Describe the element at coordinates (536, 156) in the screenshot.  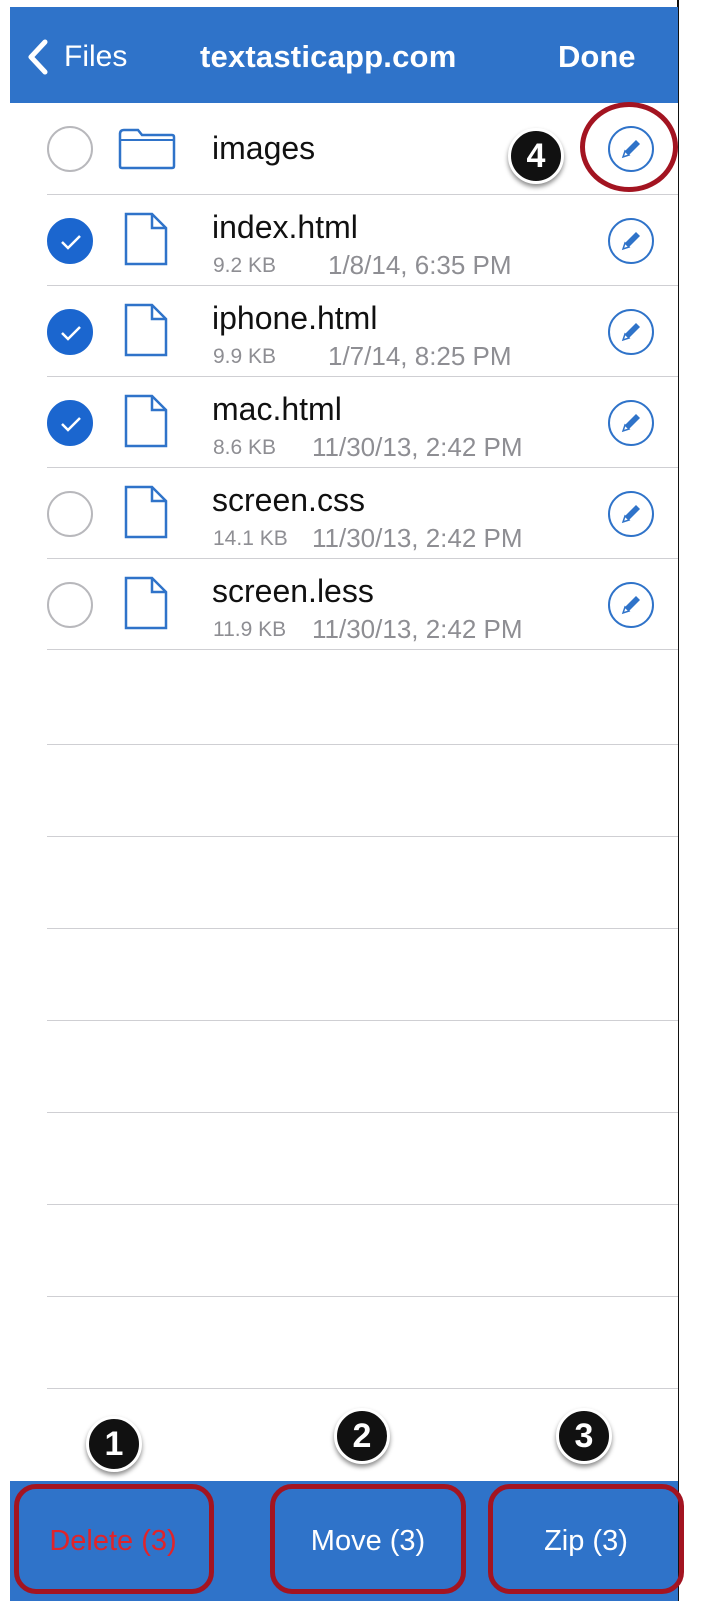
I see `annotation-badge-4: 4` at that location.